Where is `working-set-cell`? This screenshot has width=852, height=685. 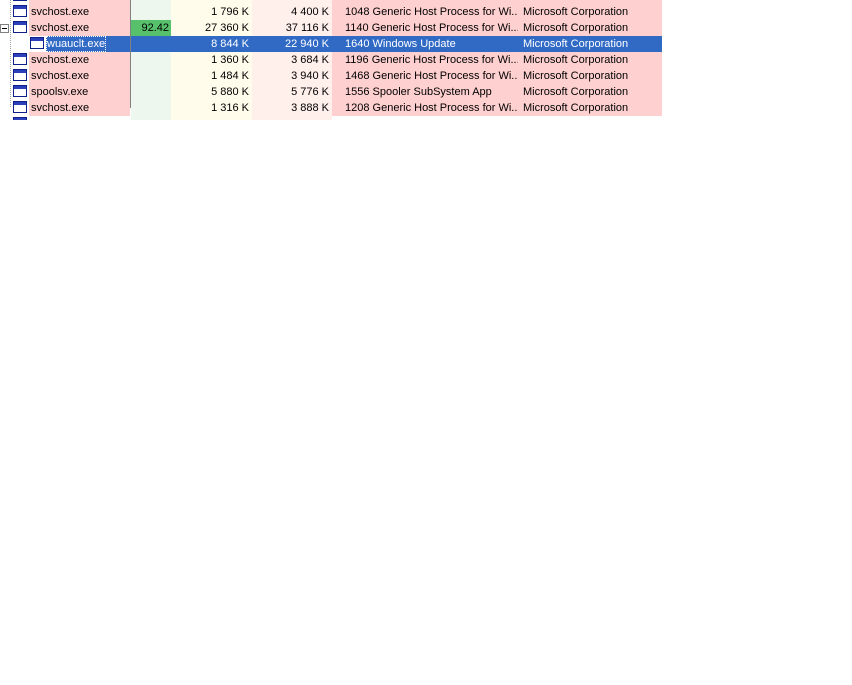 working-set-cell is located at coordinates (292, 118).